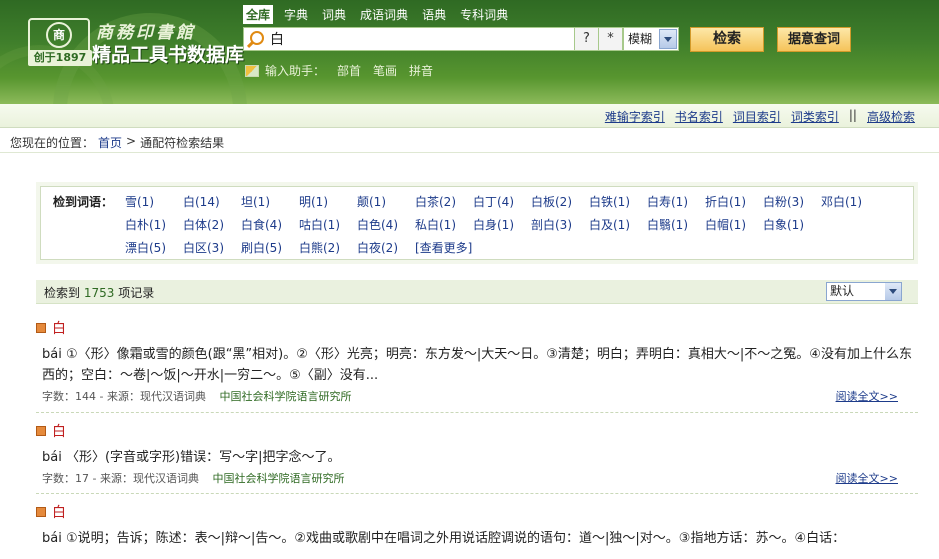 This screenshot has height=559, width=939. Describe the element at coordinates (560, 224) in the screenshot. I see `word-link: 剖白(3)` at that location.